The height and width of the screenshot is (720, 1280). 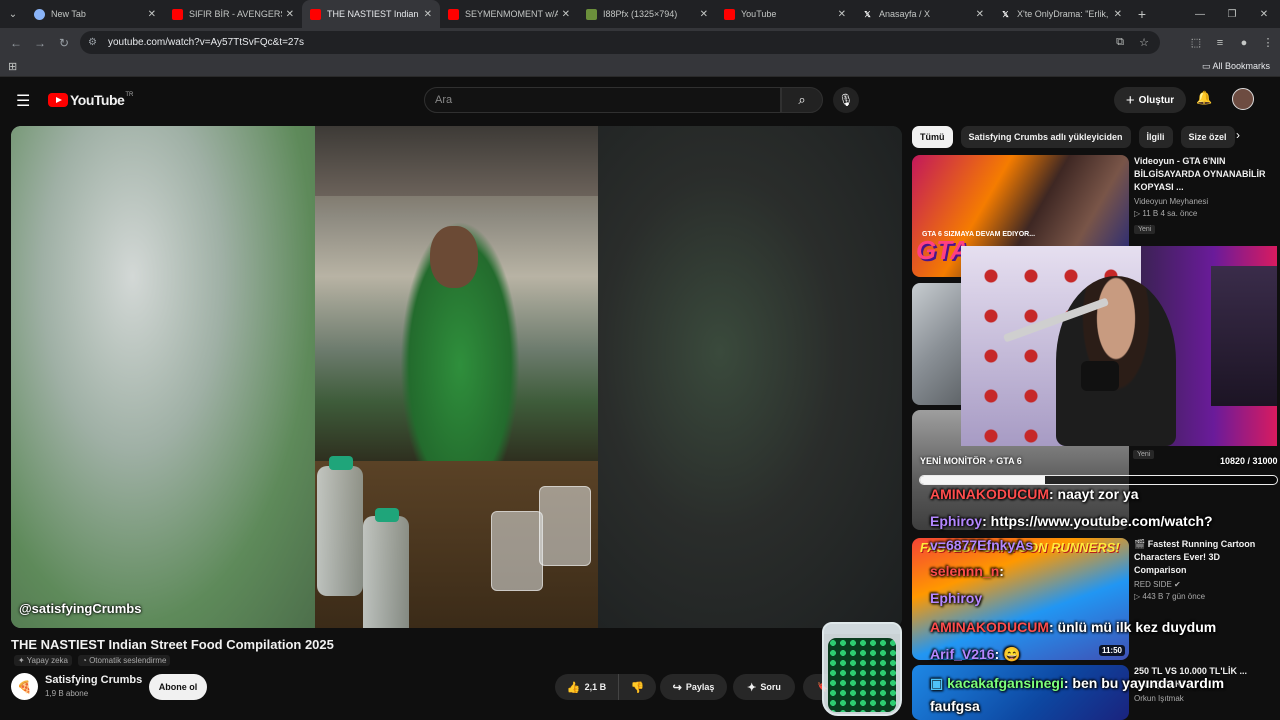 I want to click on recommendation-channel: Videoyun Meyhanesi, so click(x=1204, y=201).